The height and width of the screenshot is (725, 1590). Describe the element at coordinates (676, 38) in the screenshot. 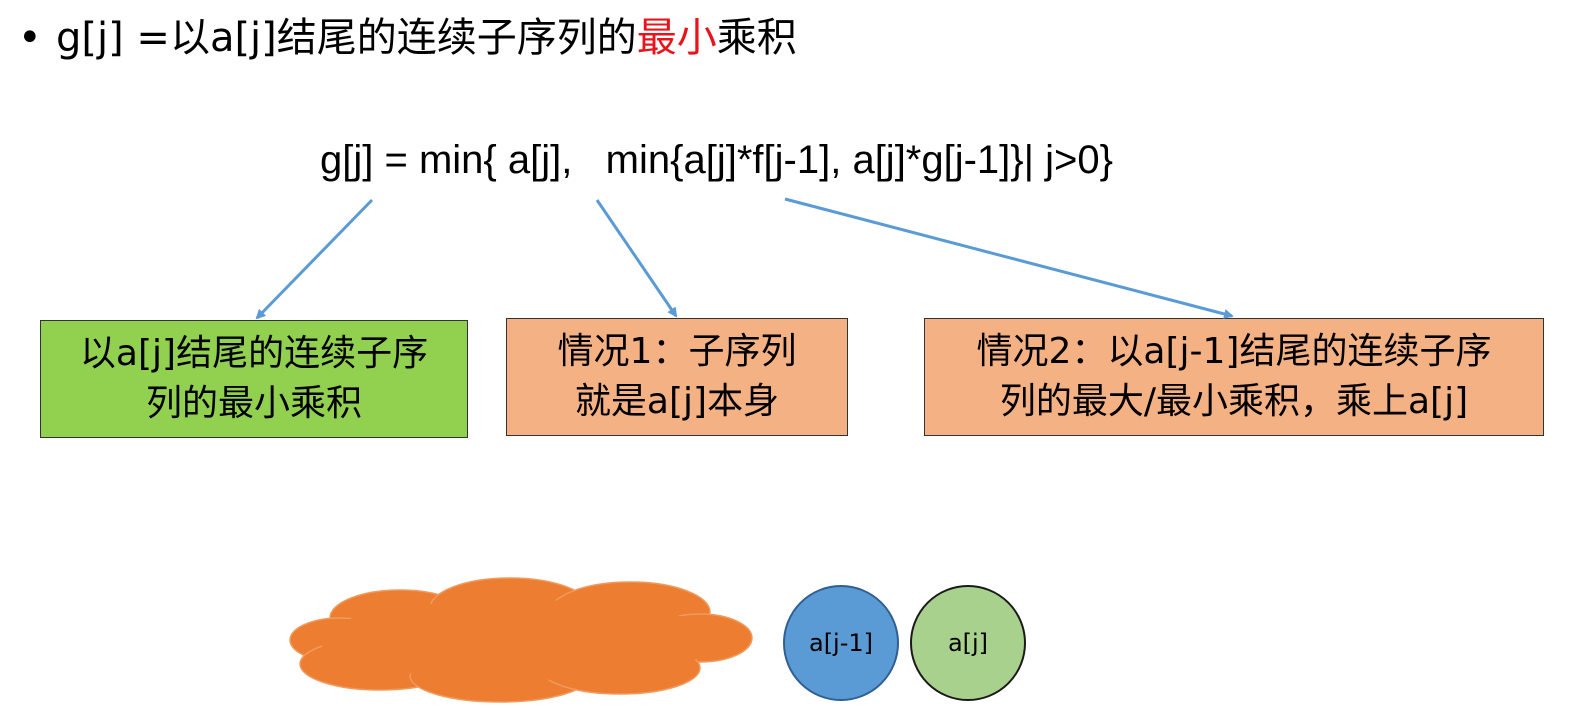

I see `bullet-highlight: 最小` at that location.